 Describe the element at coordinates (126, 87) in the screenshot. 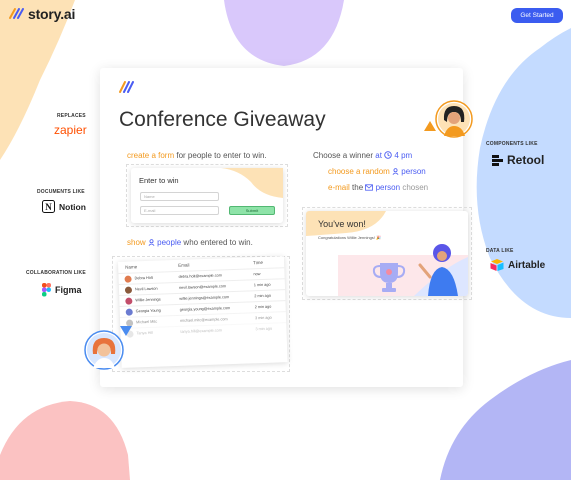

I see `card-logo-mark-icon` at that location.